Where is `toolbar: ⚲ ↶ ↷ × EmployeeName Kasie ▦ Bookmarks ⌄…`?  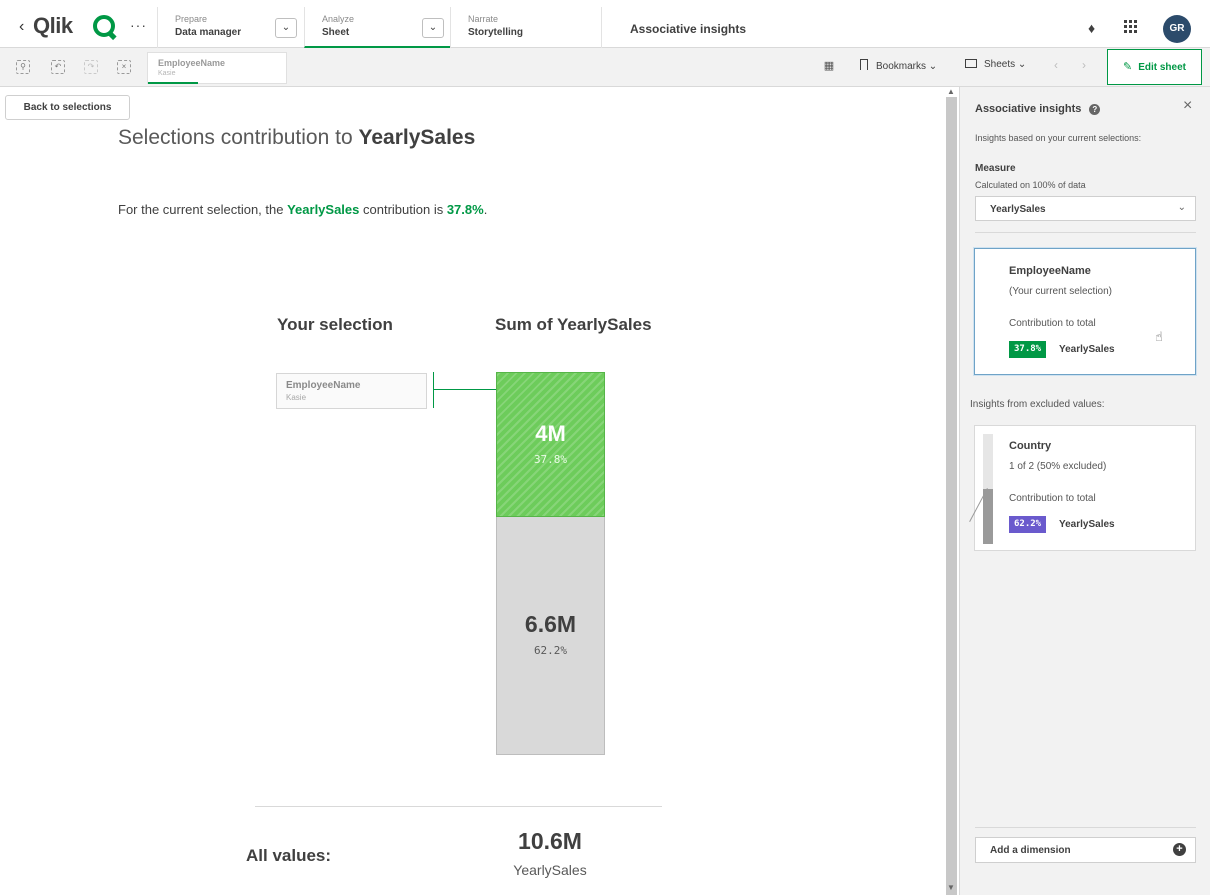 toolbar: ⚲ ↶ ↷ × EmployeeName Kasie ▦ Bookmarks ⌄… is located at coordinates (605, 67).